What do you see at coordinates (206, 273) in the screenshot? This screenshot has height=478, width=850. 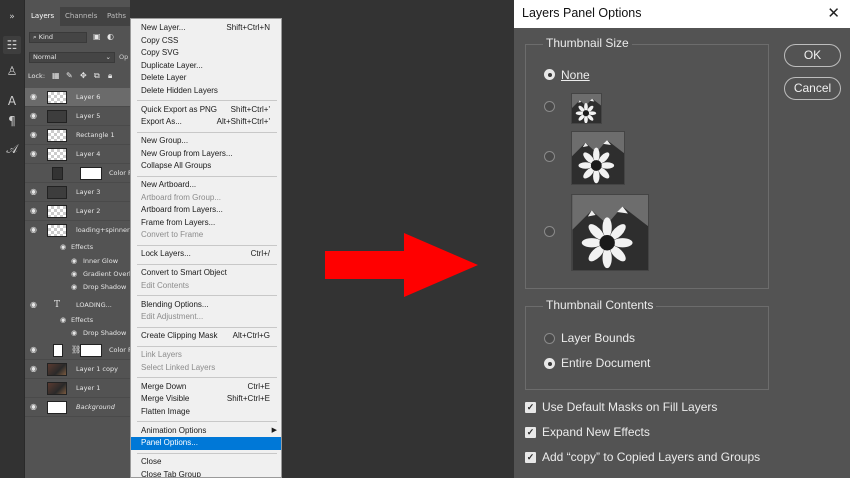 I see `menu-item-convert-to-smart-object: Convert to Smart Object` at bounding box center [206, 273].